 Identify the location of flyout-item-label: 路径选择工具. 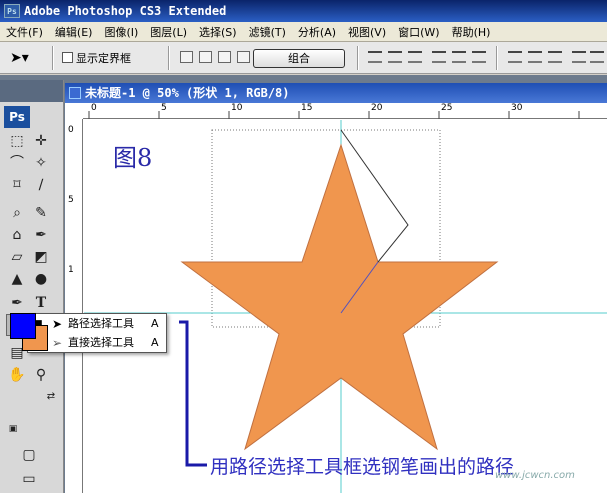
(101, 323).